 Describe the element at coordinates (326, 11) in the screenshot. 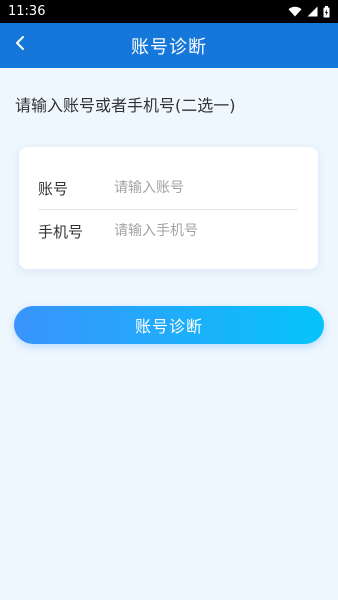

I see `battery-icon` at that location.